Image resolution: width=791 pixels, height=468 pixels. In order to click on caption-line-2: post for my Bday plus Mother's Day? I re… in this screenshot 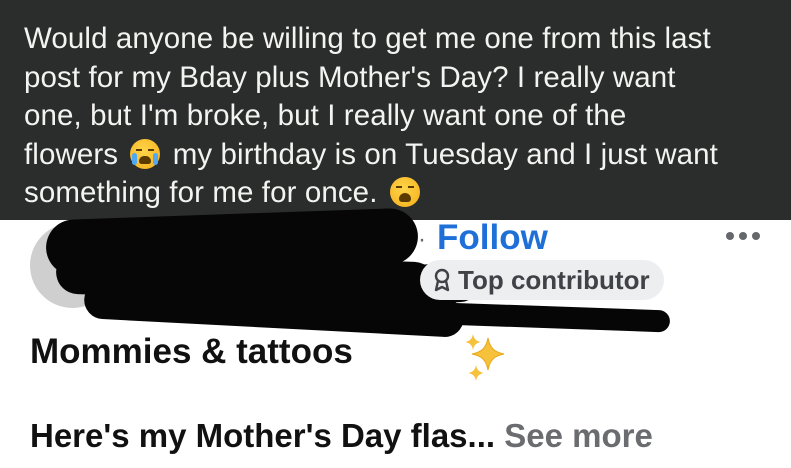, I will do `click(350, 77)`.